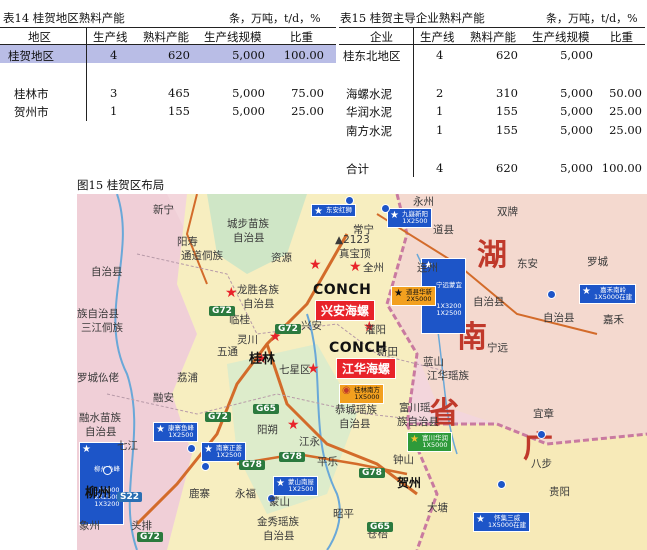 This screenshot has height=550, width=647. I want to click on place-label: 兴安, so click(311, 326).